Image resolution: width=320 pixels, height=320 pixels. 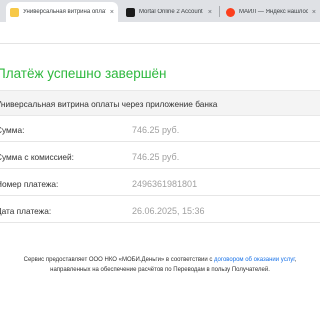 I want to click on row-label: Сумма с комиссией:, so click(x=37, y=157).